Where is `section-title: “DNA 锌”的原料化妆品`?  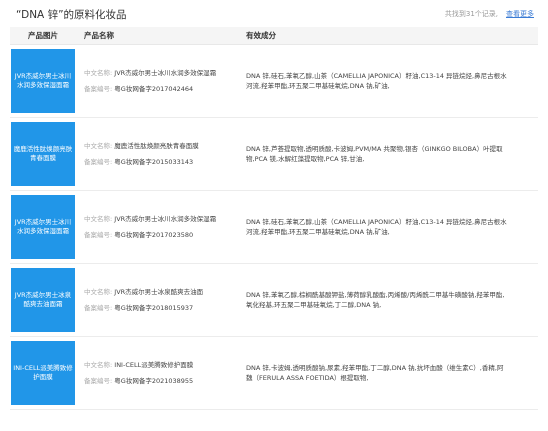 section-title: “DNA 锌”的原料化妆品 is located at coordinates (71, 14).